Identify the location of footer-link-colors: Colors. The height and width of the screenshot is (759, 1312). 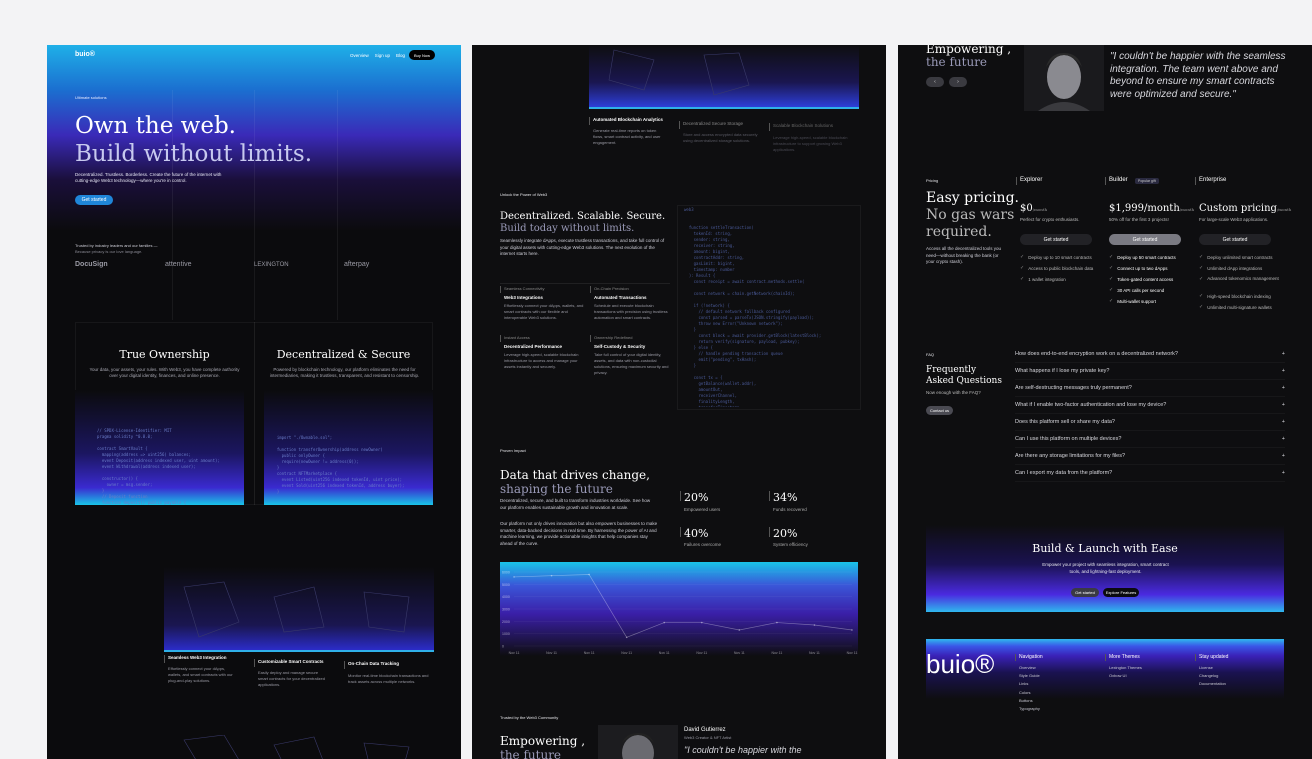
(1029, 693).